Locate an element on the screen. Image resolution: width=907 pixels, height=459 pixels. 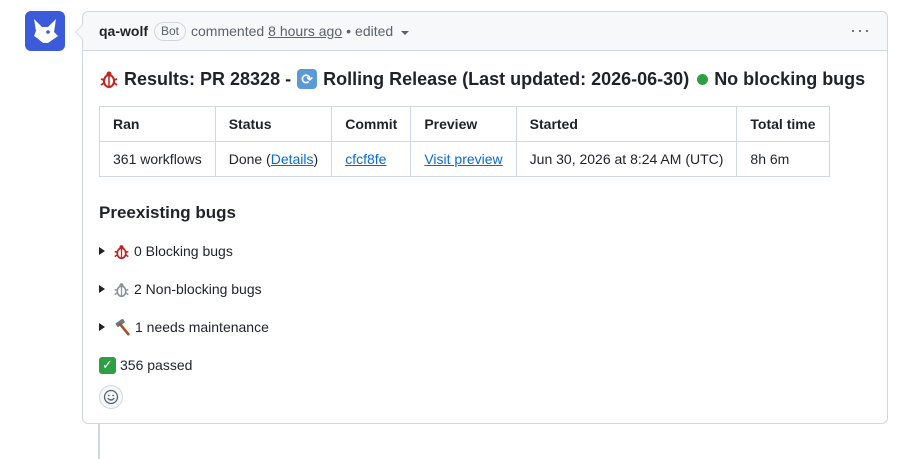
wolf-logo-icon is located at coordinates (46, 31).